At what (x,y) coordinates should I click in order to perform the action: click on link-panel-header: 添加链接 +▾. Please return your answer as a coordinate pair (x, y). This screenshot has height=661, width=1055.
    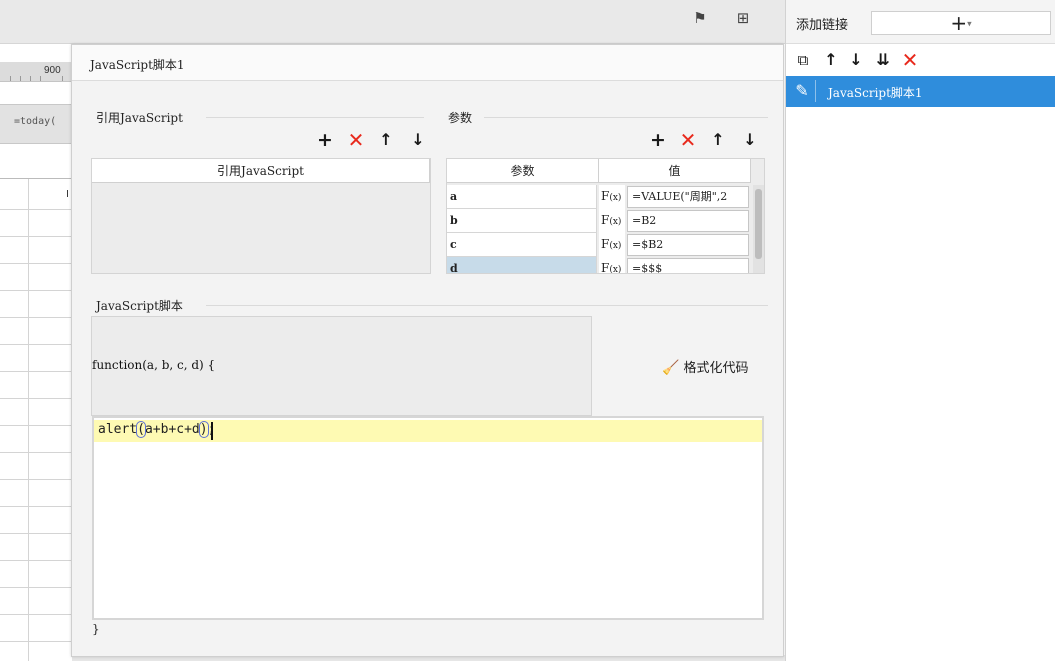
    Looking at the image, I should click on (920, 22).